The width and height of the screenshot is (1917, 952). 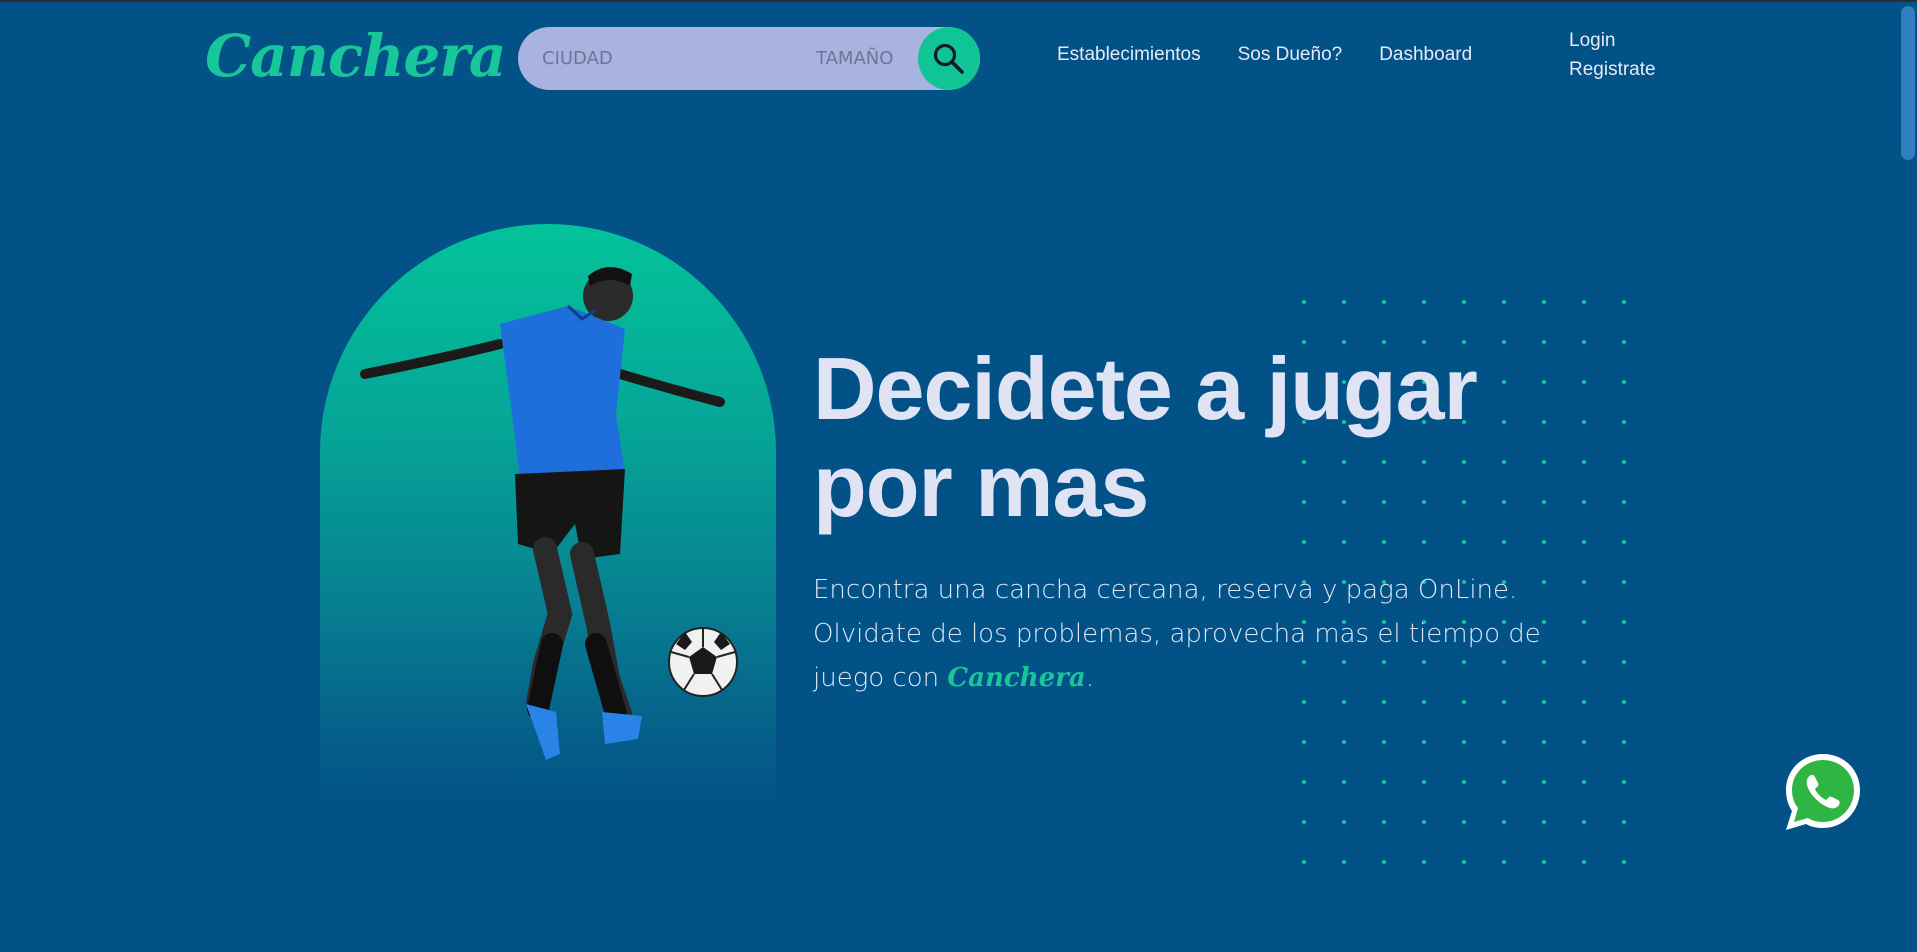 What do you see at coordinates (1425, 55) in the screenshot?
I see `nav-dashboard: Dashboard` at bounding box center [1425, 55].